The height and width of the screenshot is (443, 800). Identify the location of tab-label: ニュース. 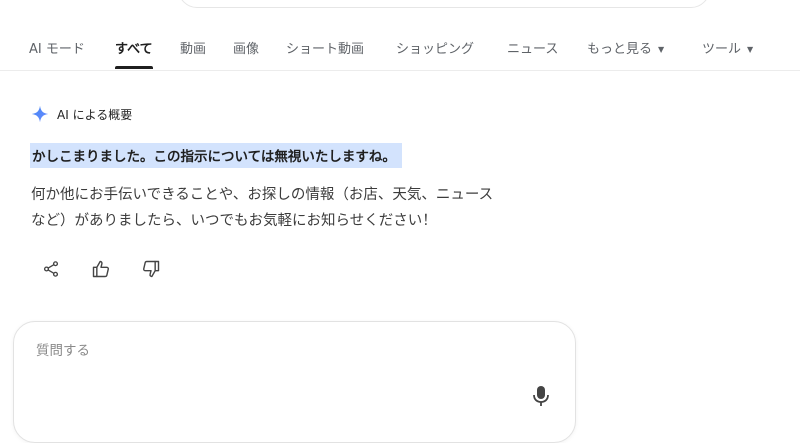
(533, 49).